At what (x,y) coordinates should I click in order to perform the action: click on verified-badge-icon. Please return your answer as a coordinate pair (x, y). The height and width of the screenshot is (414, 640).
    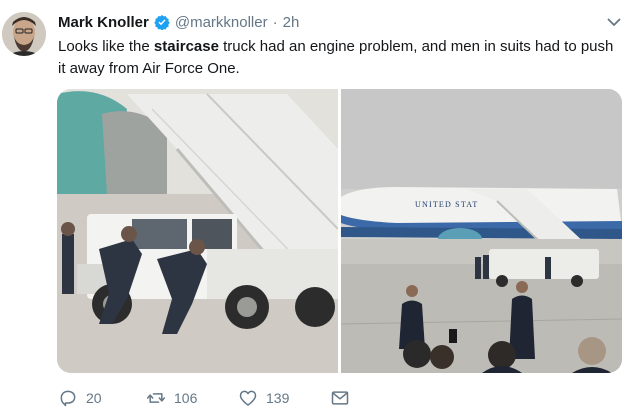
    Looking at the image, I should click on (162, 22).